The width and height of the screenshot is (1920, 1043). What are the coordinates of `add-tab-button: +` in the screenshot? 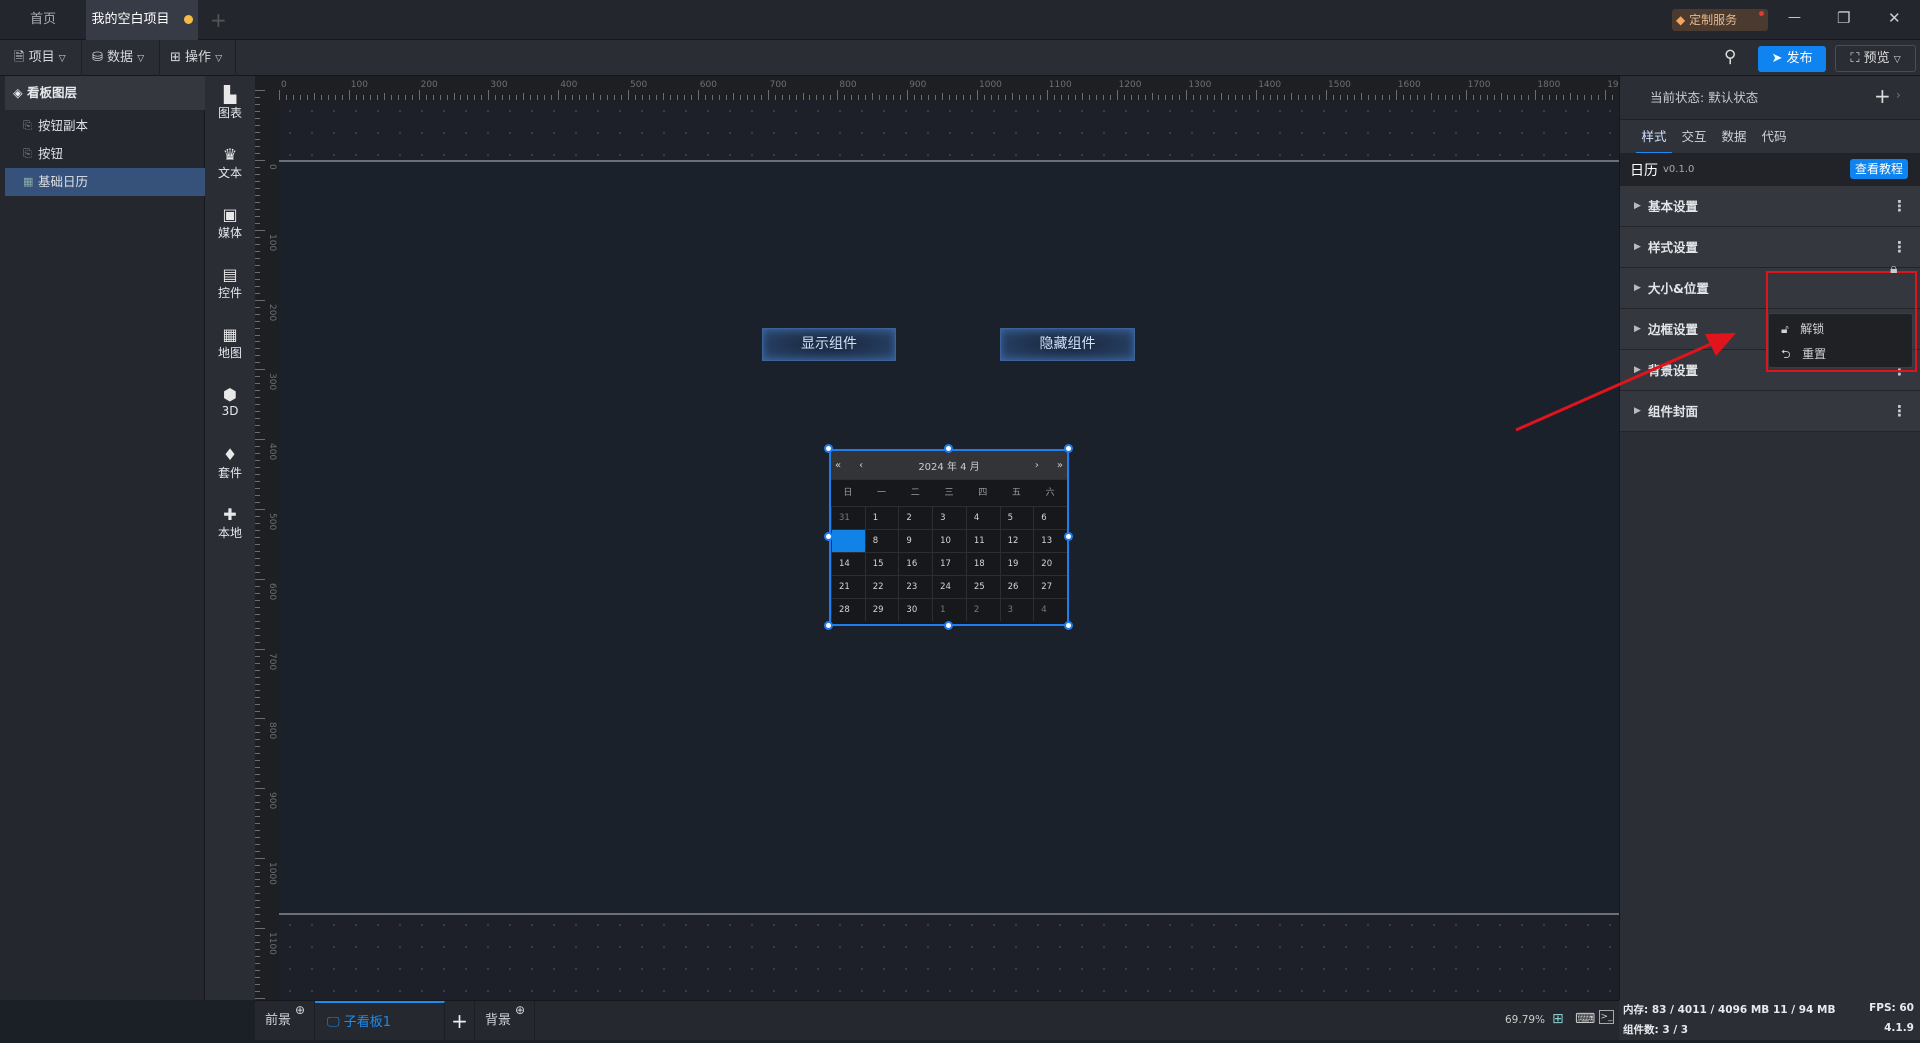 It's located at (218, 20).